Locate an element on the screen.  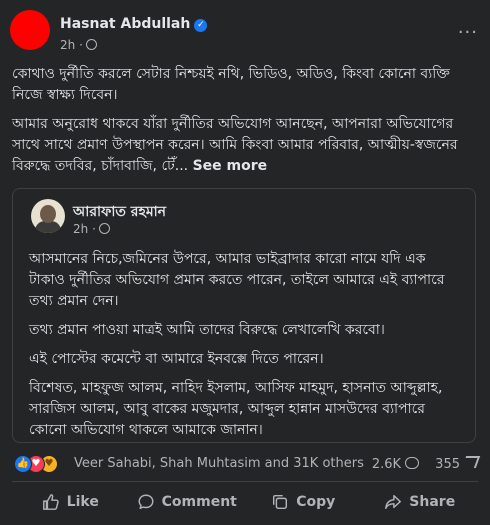
post-time: 2h is located at coordinates (67, 45).